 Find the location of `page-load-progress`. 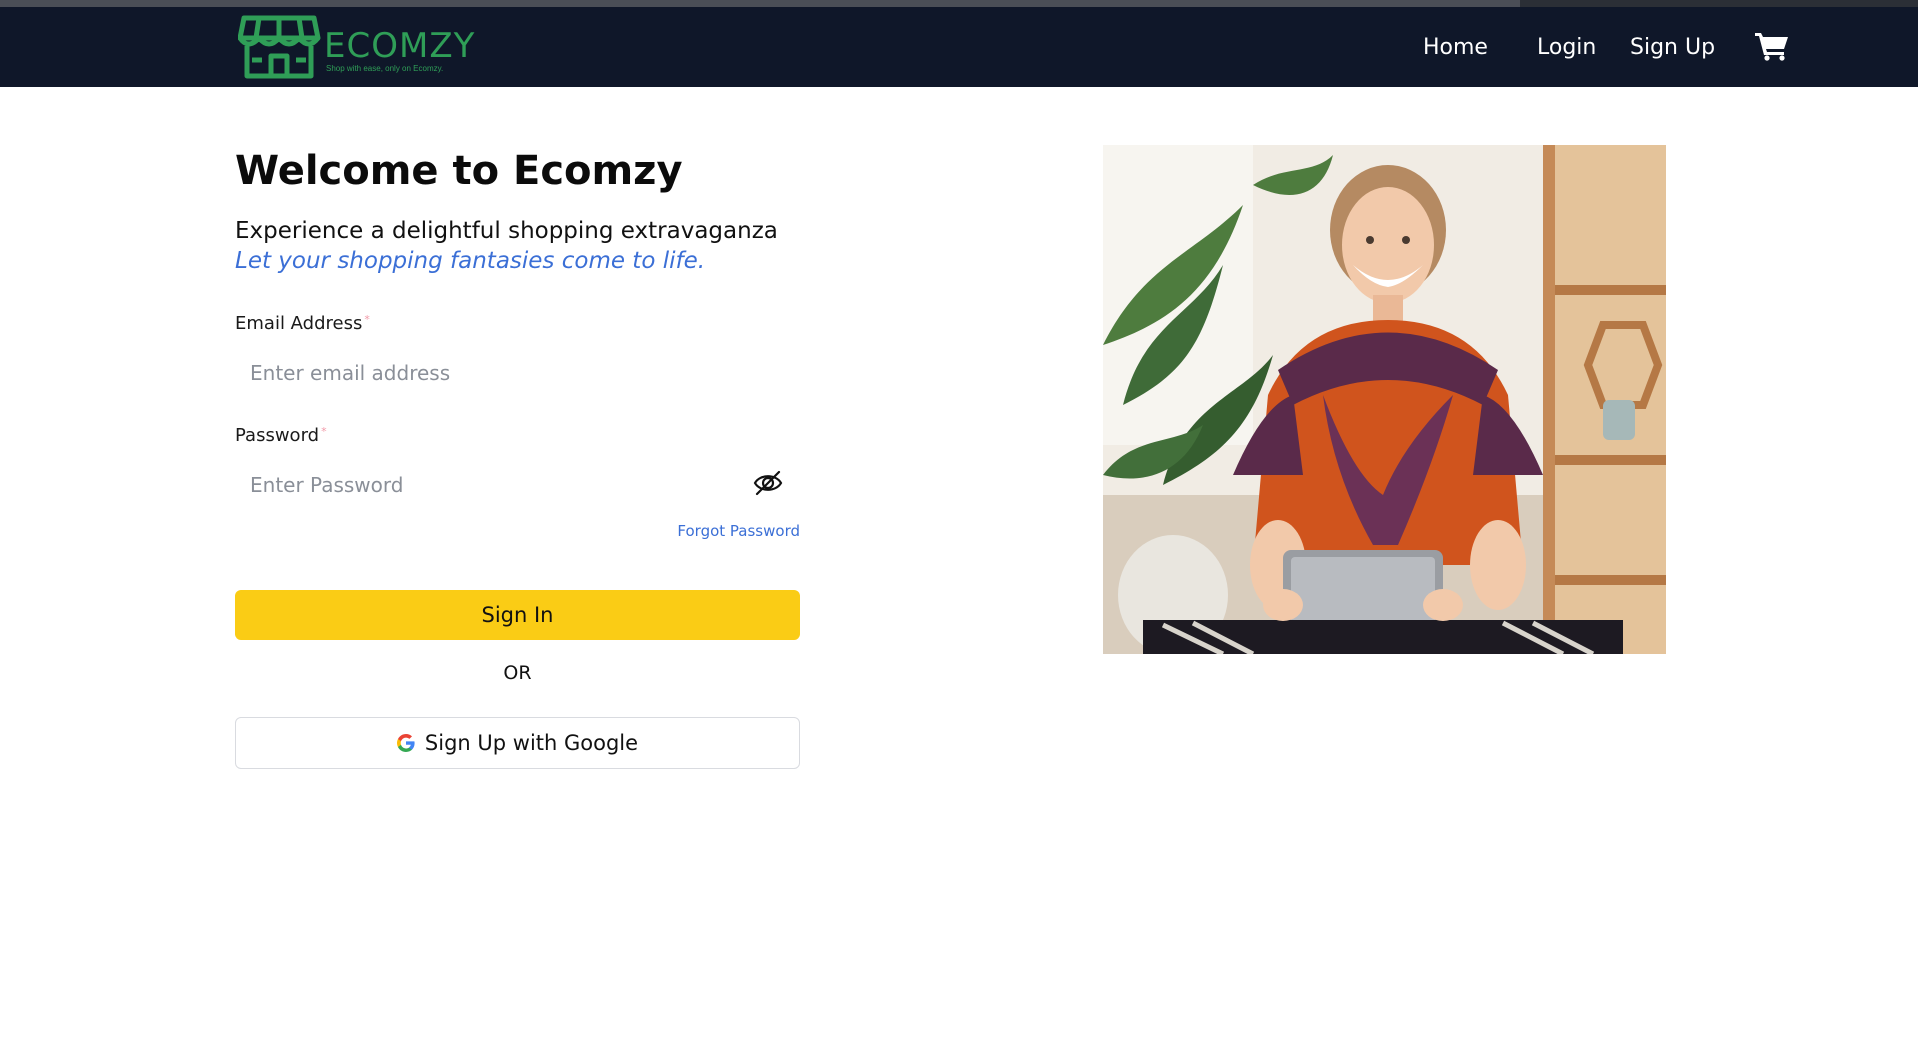

page-load-progress is located at coordinates (760, 3).